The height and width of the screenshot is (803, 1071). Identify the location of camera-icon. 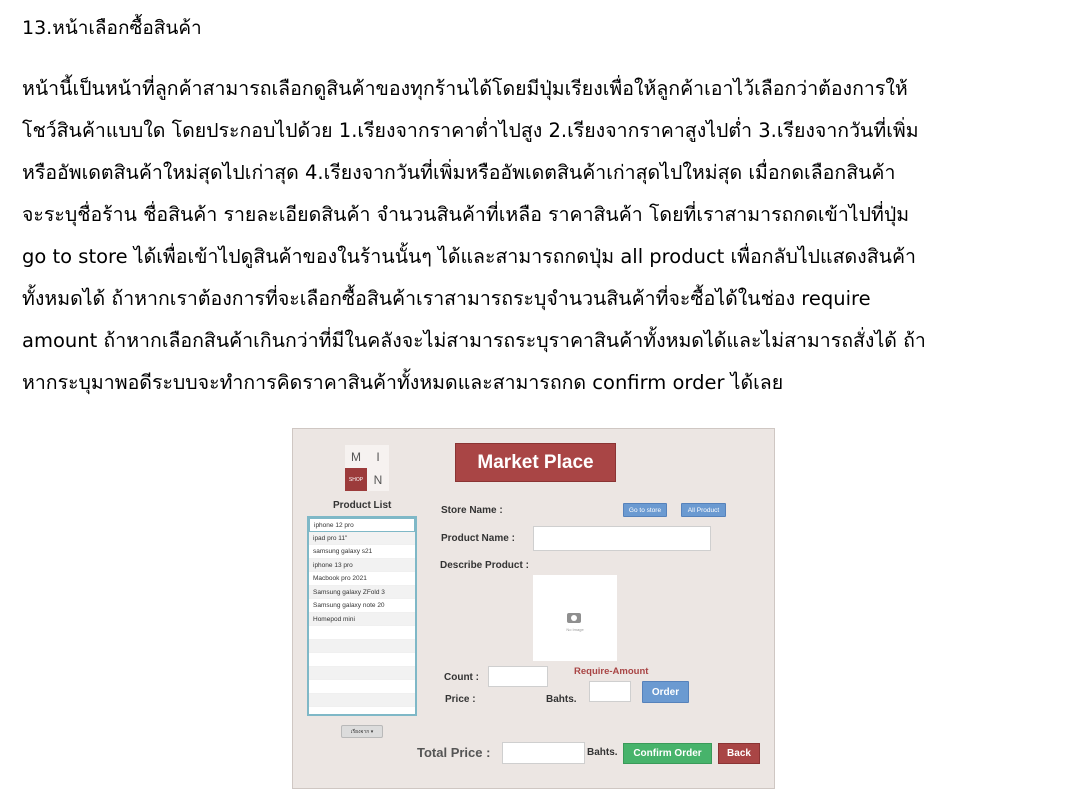
(574, 618).